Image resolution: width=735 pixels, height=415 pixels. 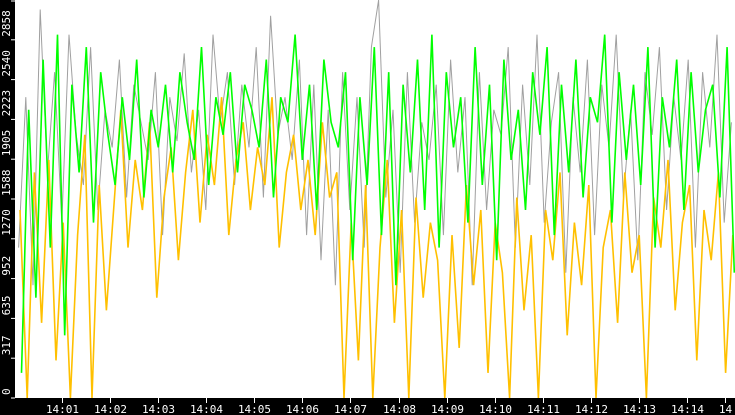 What do you see at coordinates (254, 409) in the screenshot?
I see `x-tick-label: 14:05` at bounding box center [254, 409].